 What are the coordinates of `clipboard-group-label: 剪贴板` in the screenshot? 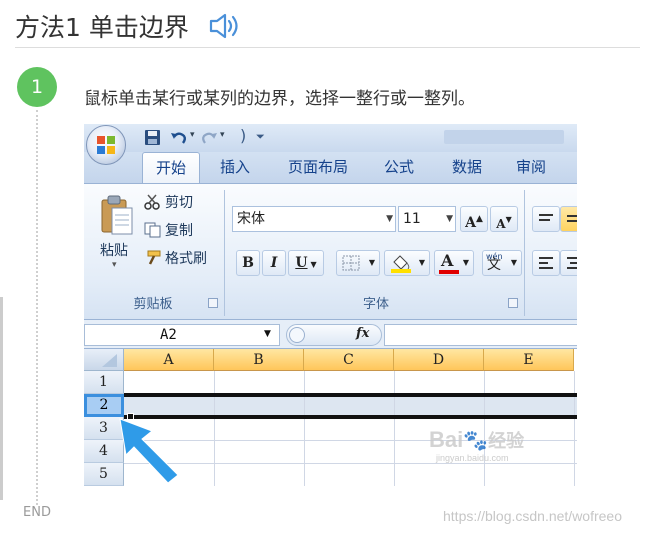 It's located at (153, 304).